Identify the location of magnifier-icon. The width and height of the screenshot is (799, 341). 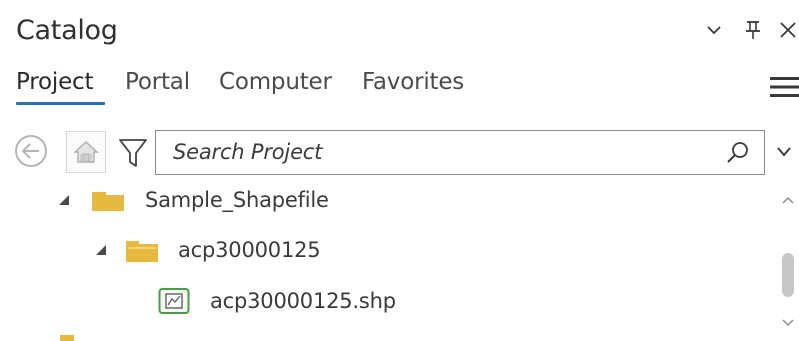
(738, 153).